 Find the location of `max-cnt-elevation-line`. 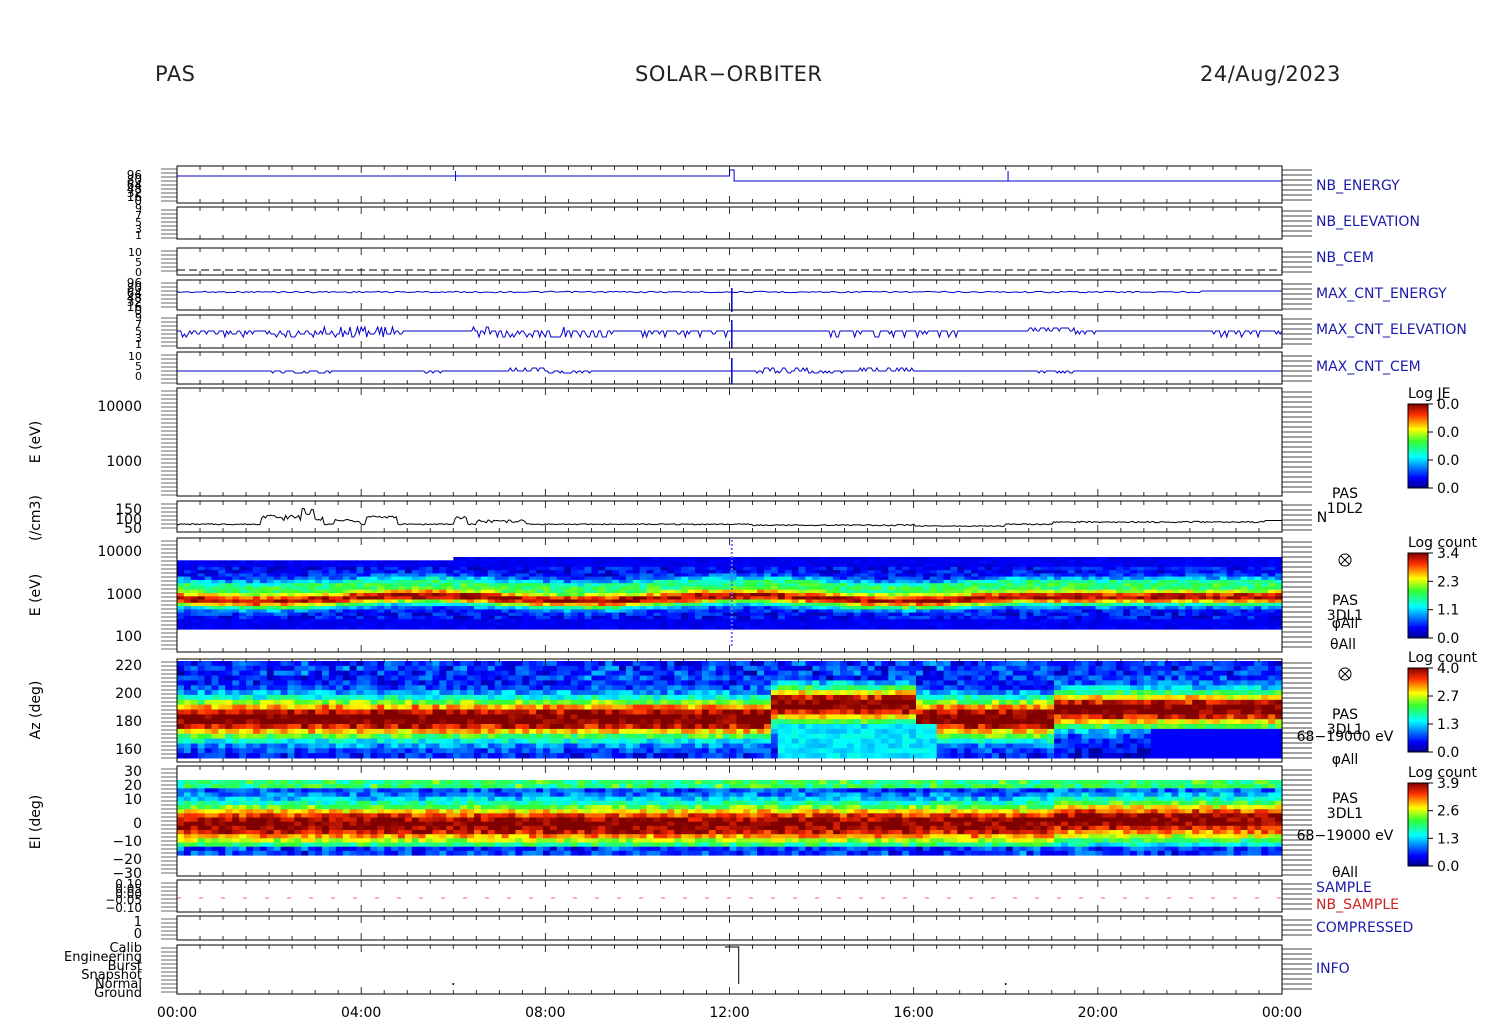

max-cnt-elevation-line is located at coordinates (730, 332).